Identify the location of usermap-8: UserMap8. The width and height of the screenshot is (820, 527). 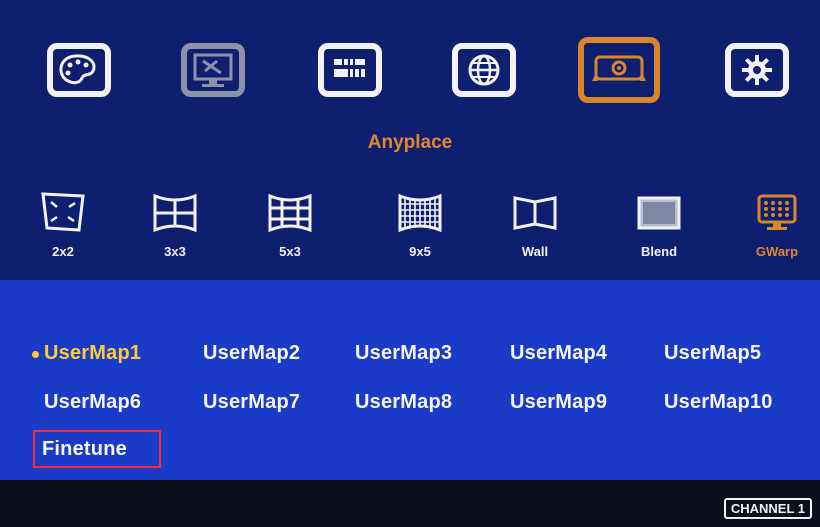
(403, 402).